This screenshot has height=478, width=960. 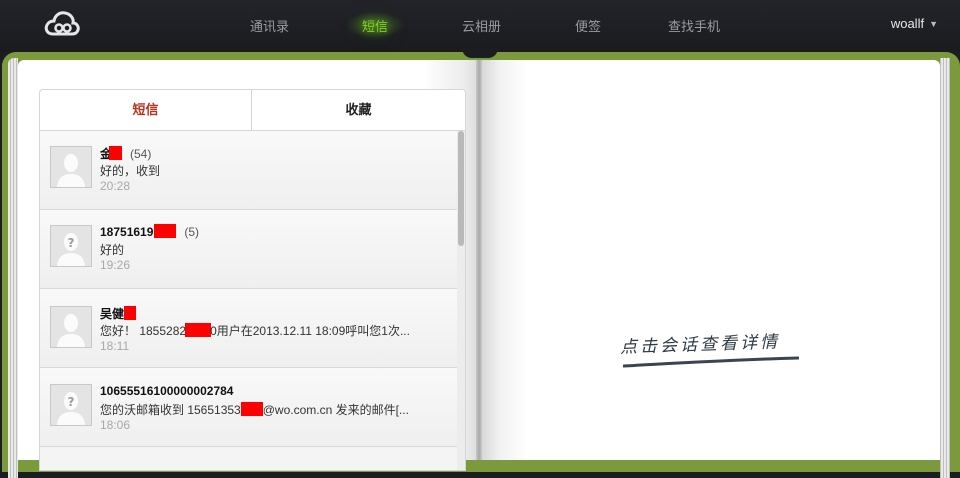 What do you see at coordinates (141, 154) in the screenshot?
I see `message-count: (54)` at bounding box center [141, 154].